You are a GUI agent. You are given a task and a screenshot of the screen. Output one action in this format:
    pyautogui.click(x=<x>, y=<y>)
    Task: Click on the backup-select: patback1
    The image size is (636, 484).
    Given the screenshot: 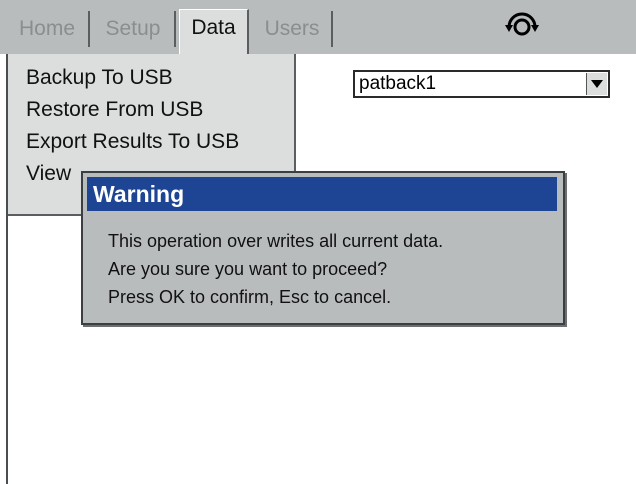 What is the action you would take?
    pyautogui.click(x=481, y=84)
    